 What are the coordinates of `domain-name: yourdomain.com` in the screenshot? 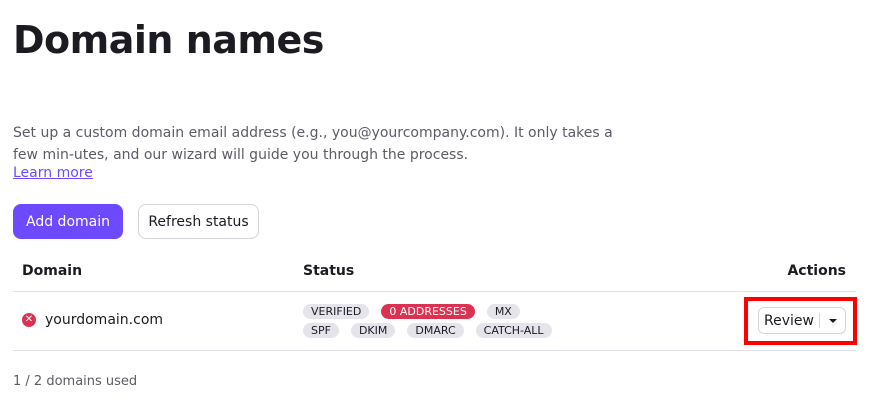 It's located at (104, 320).